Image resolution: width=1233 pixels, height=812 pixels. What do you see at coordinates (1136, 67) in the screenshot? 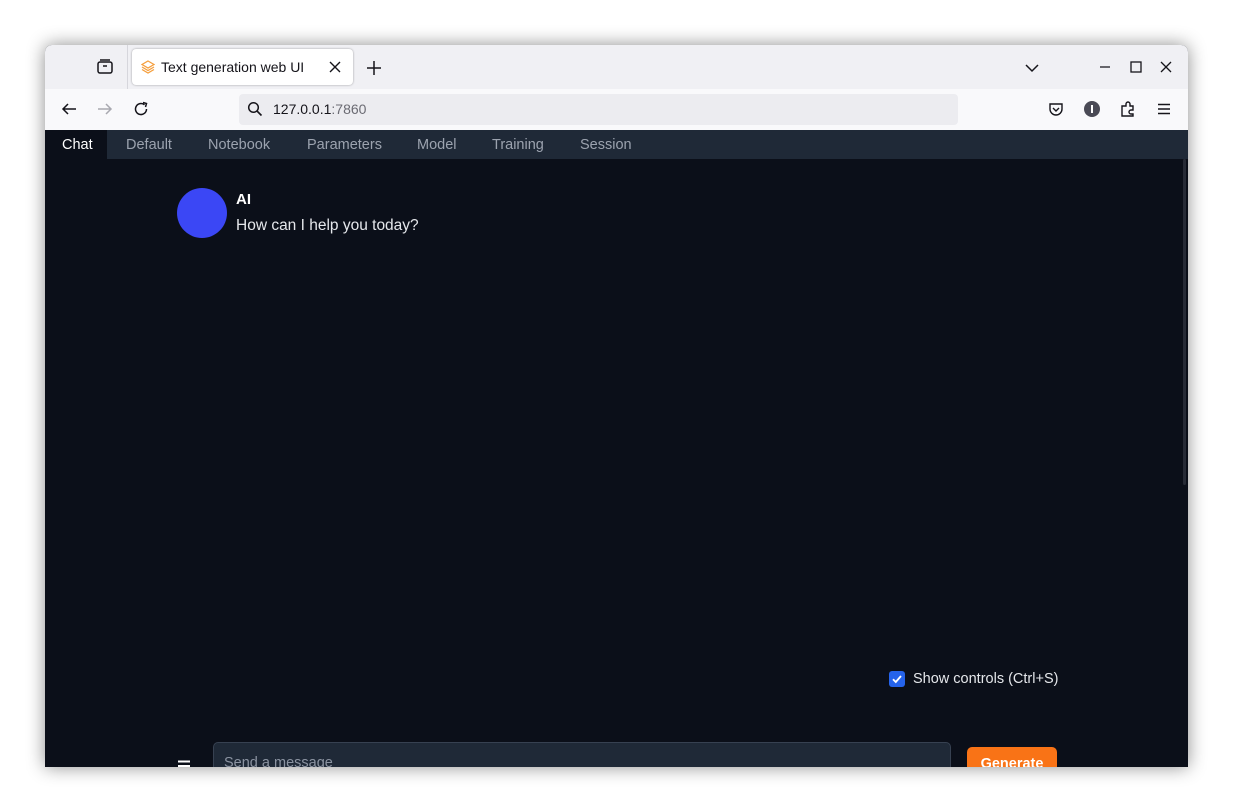
I see `maximize-icon` at bounding box center [1136, 67].